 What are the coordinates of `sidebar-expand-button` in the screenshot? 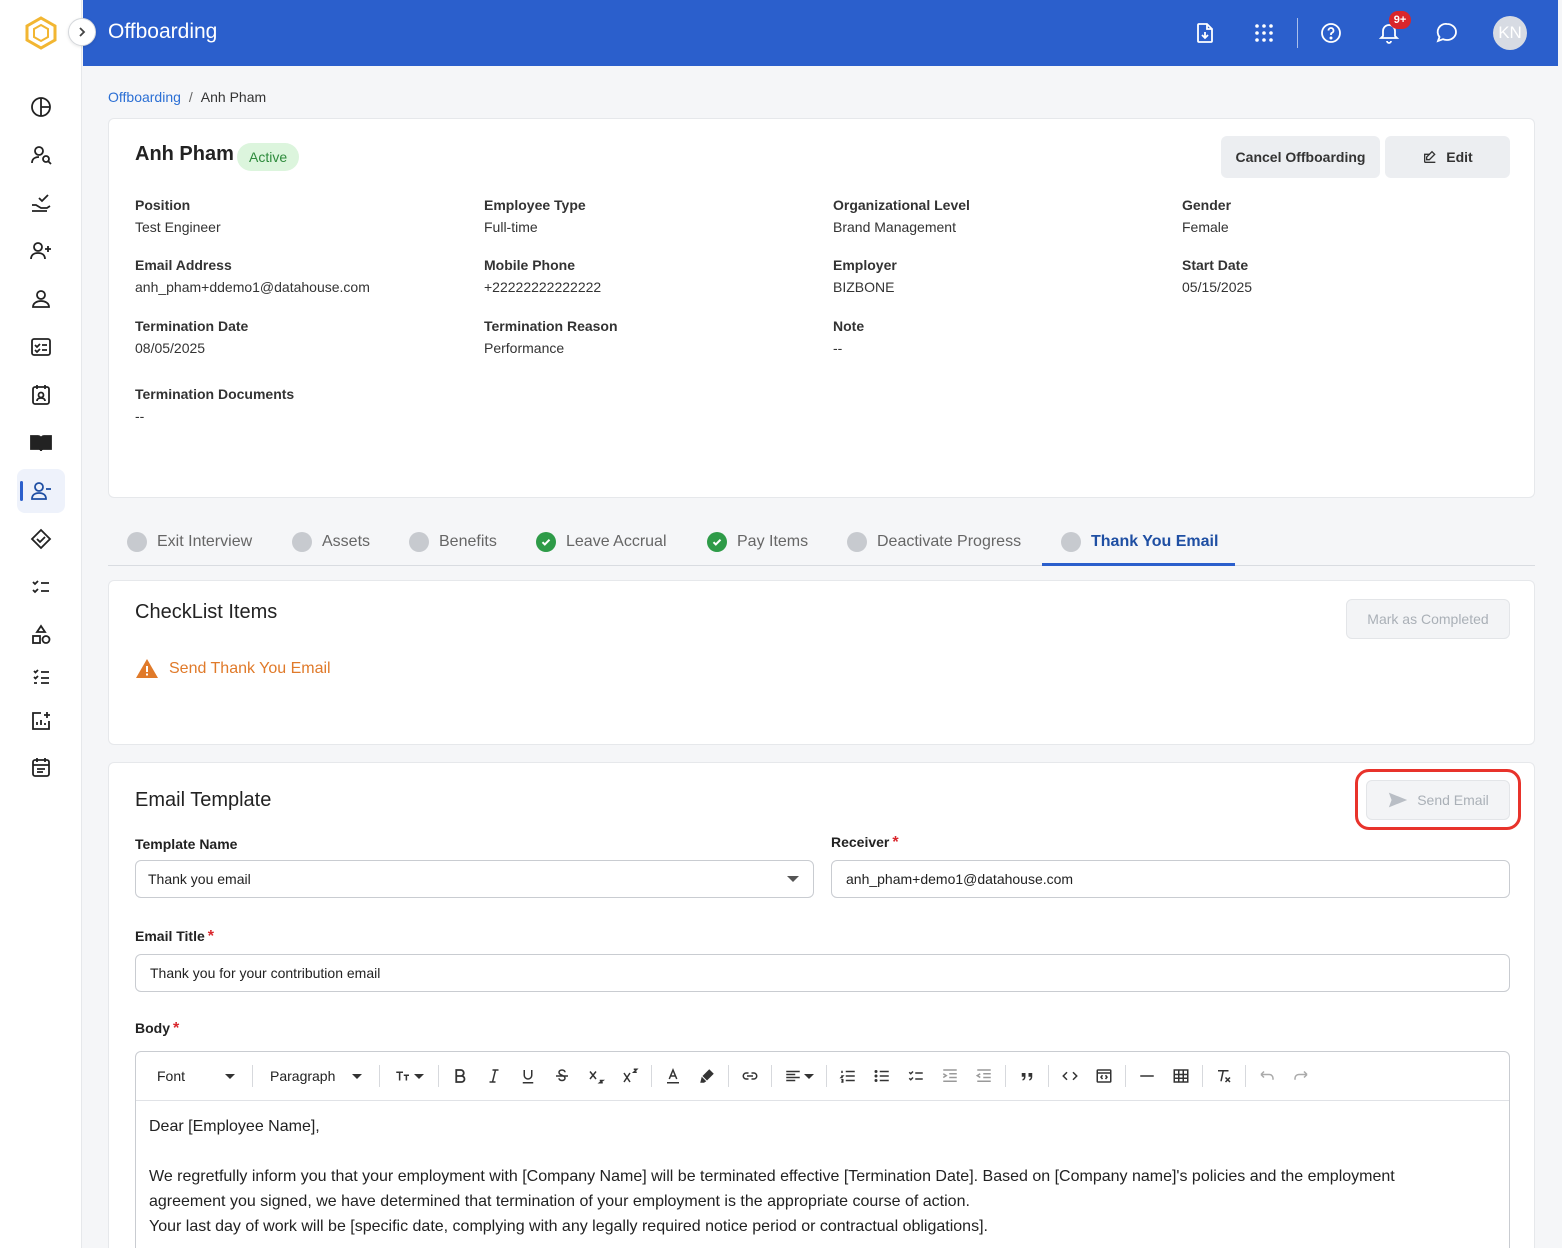 It's located at (82, 32).